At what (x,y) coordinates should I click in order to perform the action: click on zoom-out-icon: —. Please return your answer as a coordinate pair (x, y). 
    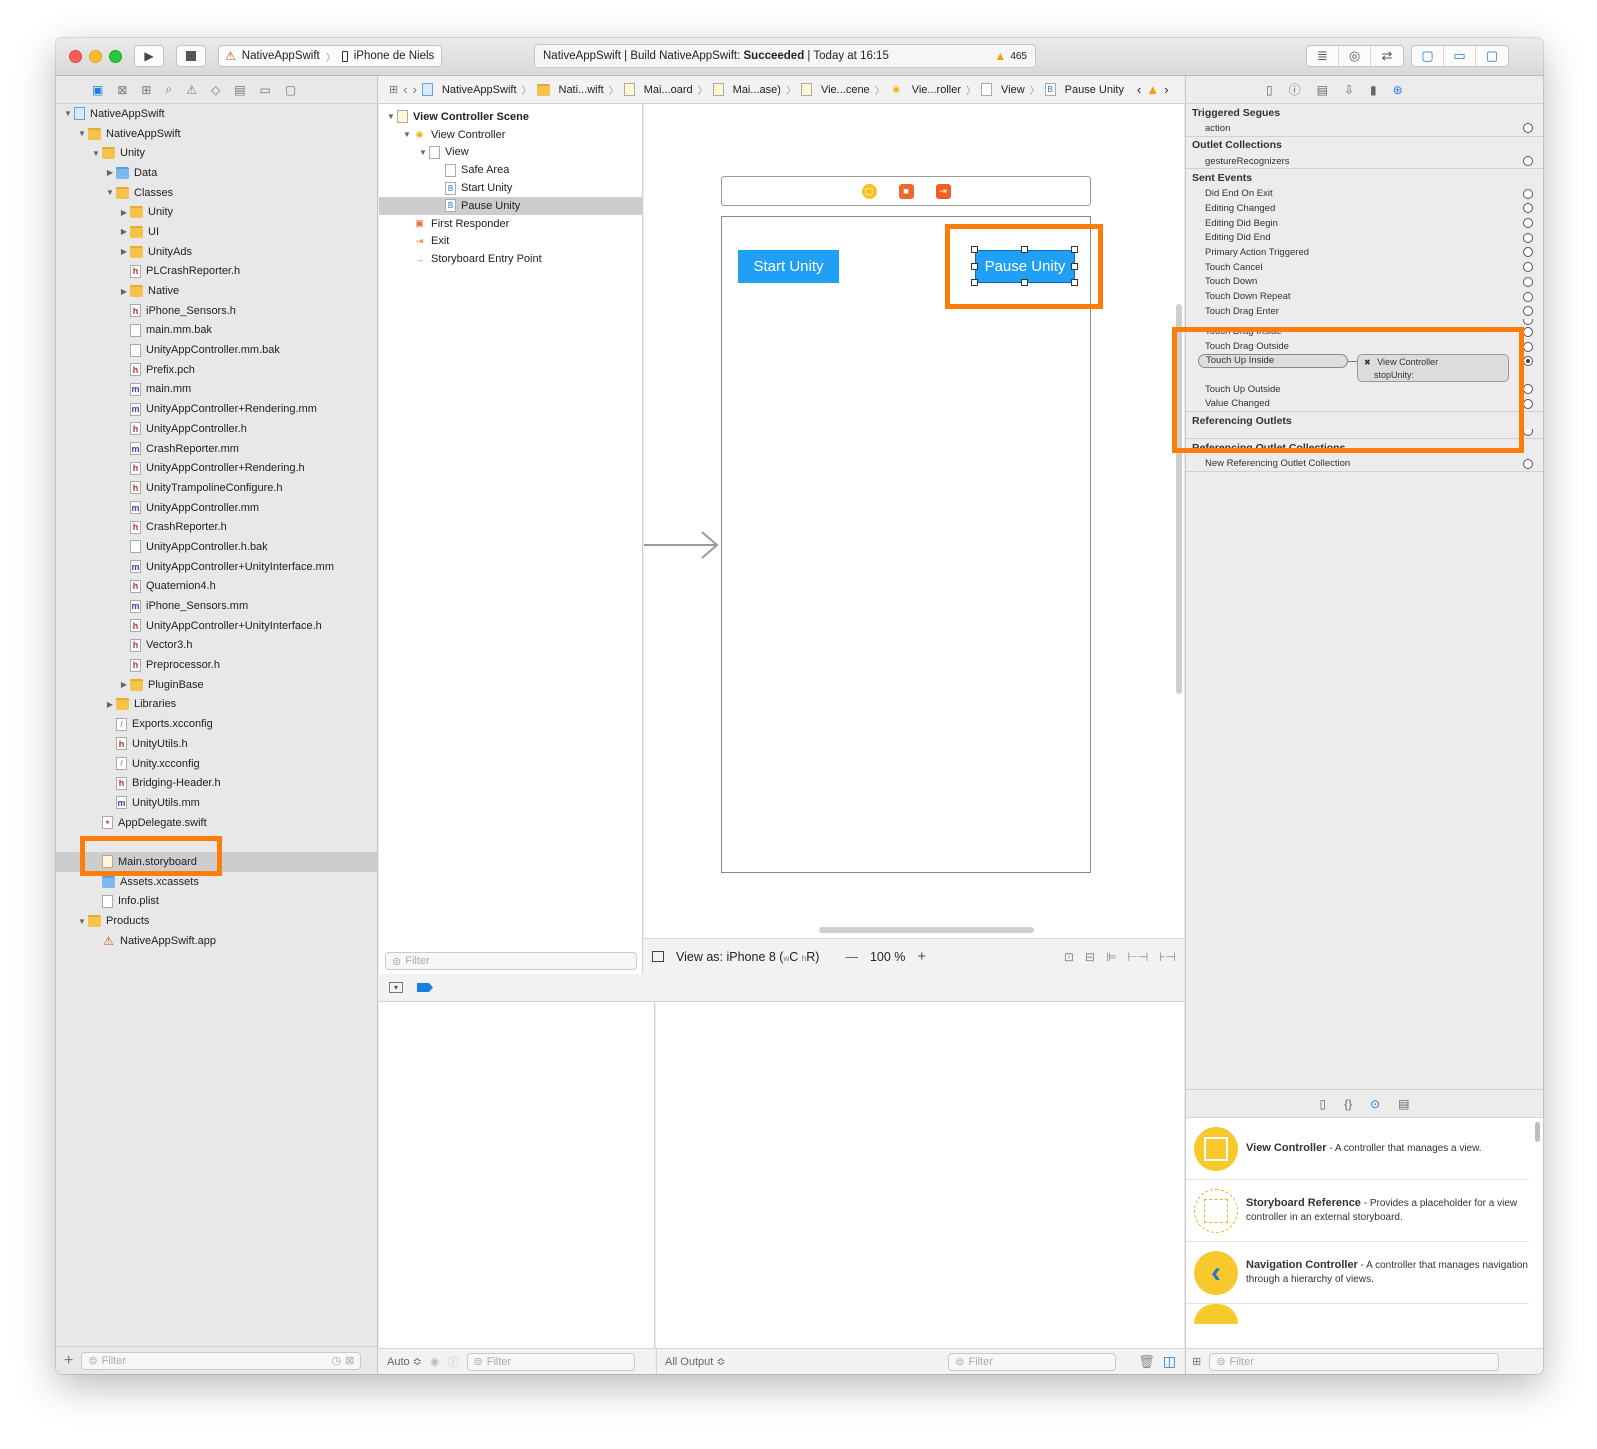
    Looking at the image, I should click on (851, 957).